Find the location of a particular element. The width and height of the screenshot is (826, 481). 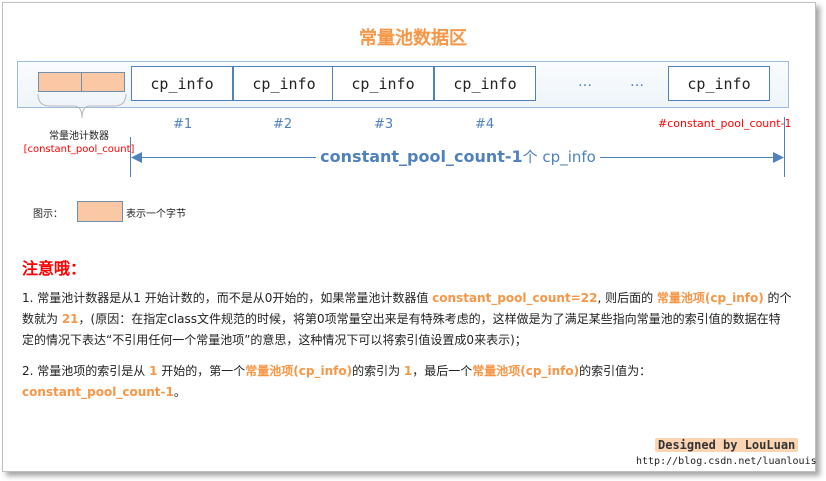

cp-info-cell-1: cp_info is located at coordinates (182, 83).